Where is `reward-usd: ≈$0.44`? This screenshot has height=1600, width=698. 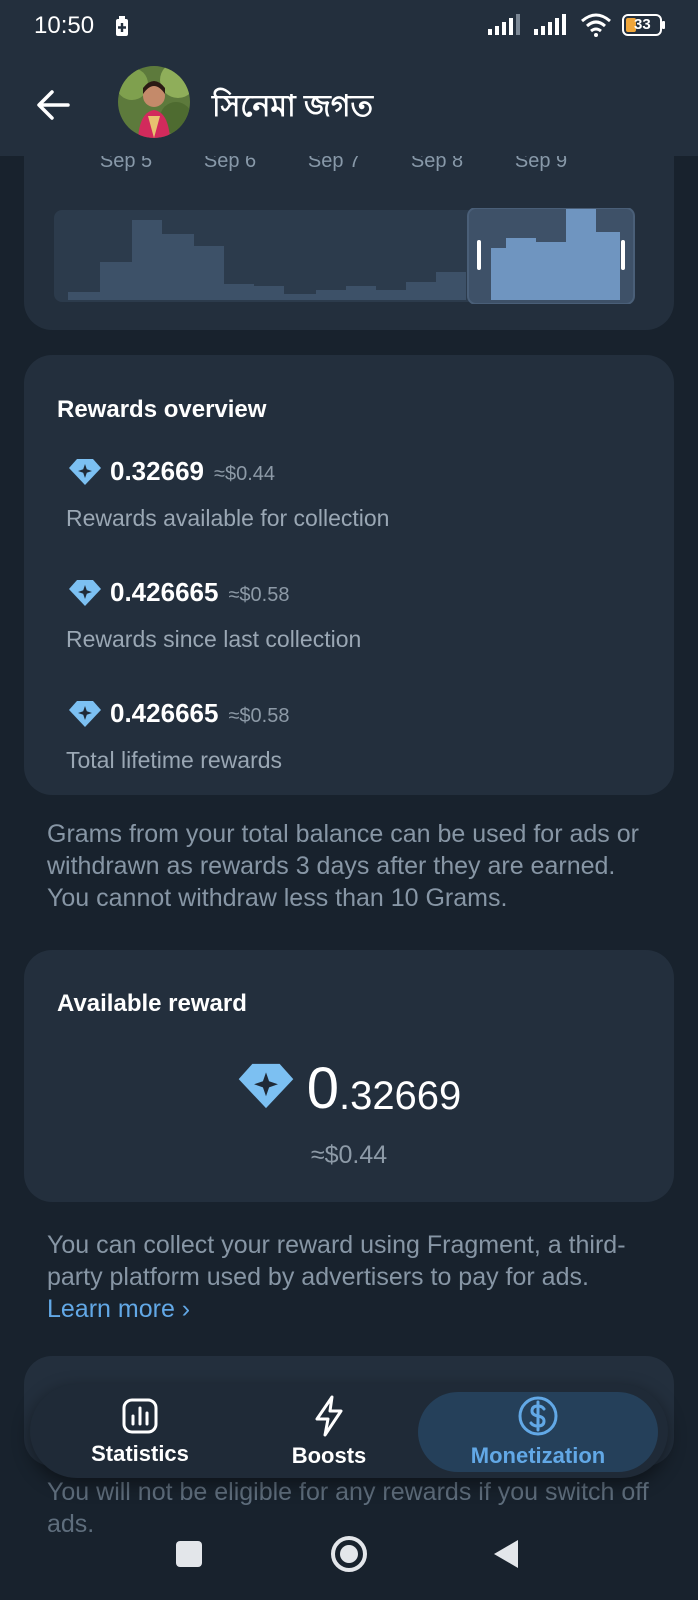
reward-usd: ≈$0.44 is located at coordinates (244, 474).